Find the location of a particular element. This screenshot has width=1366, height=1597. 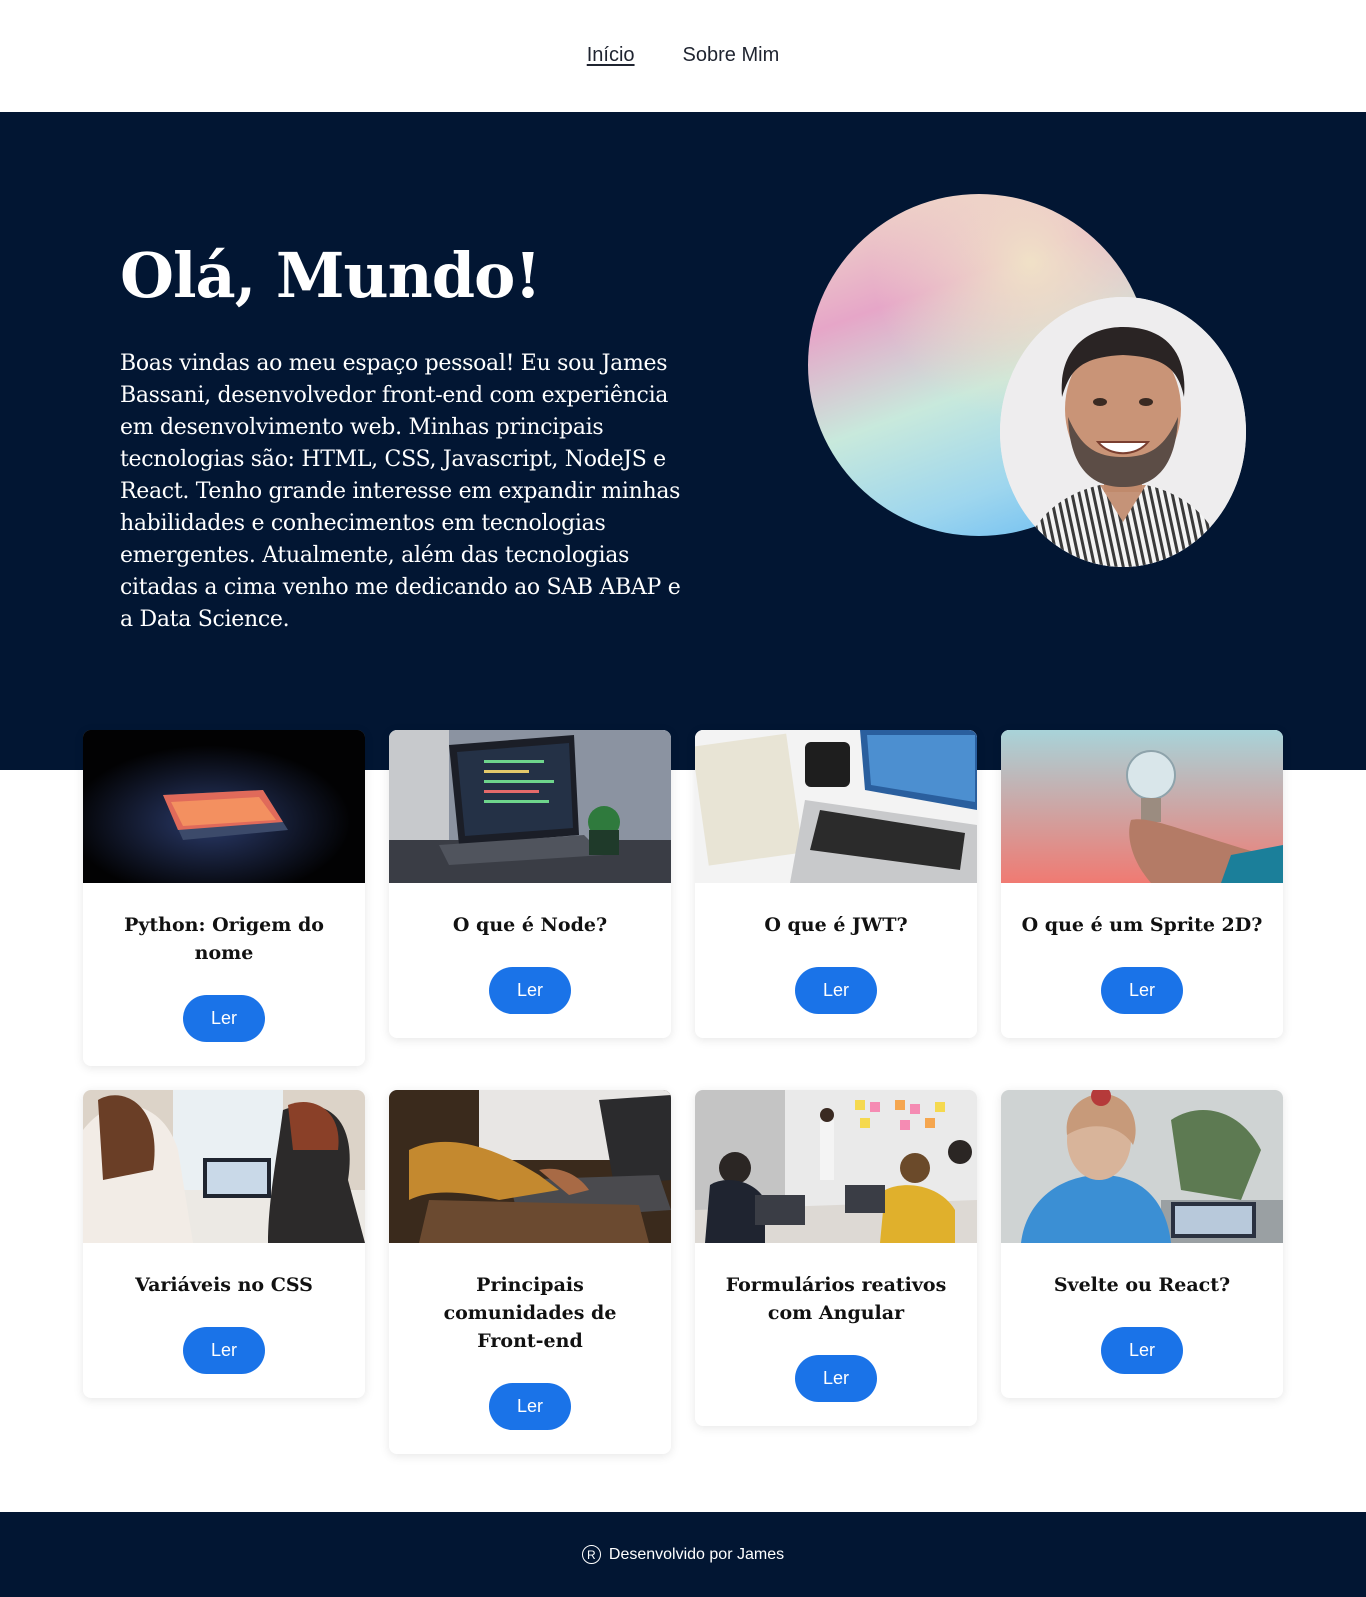

article-card-jwt: O que é JWT? Ler is located at coordinates (836, 884).